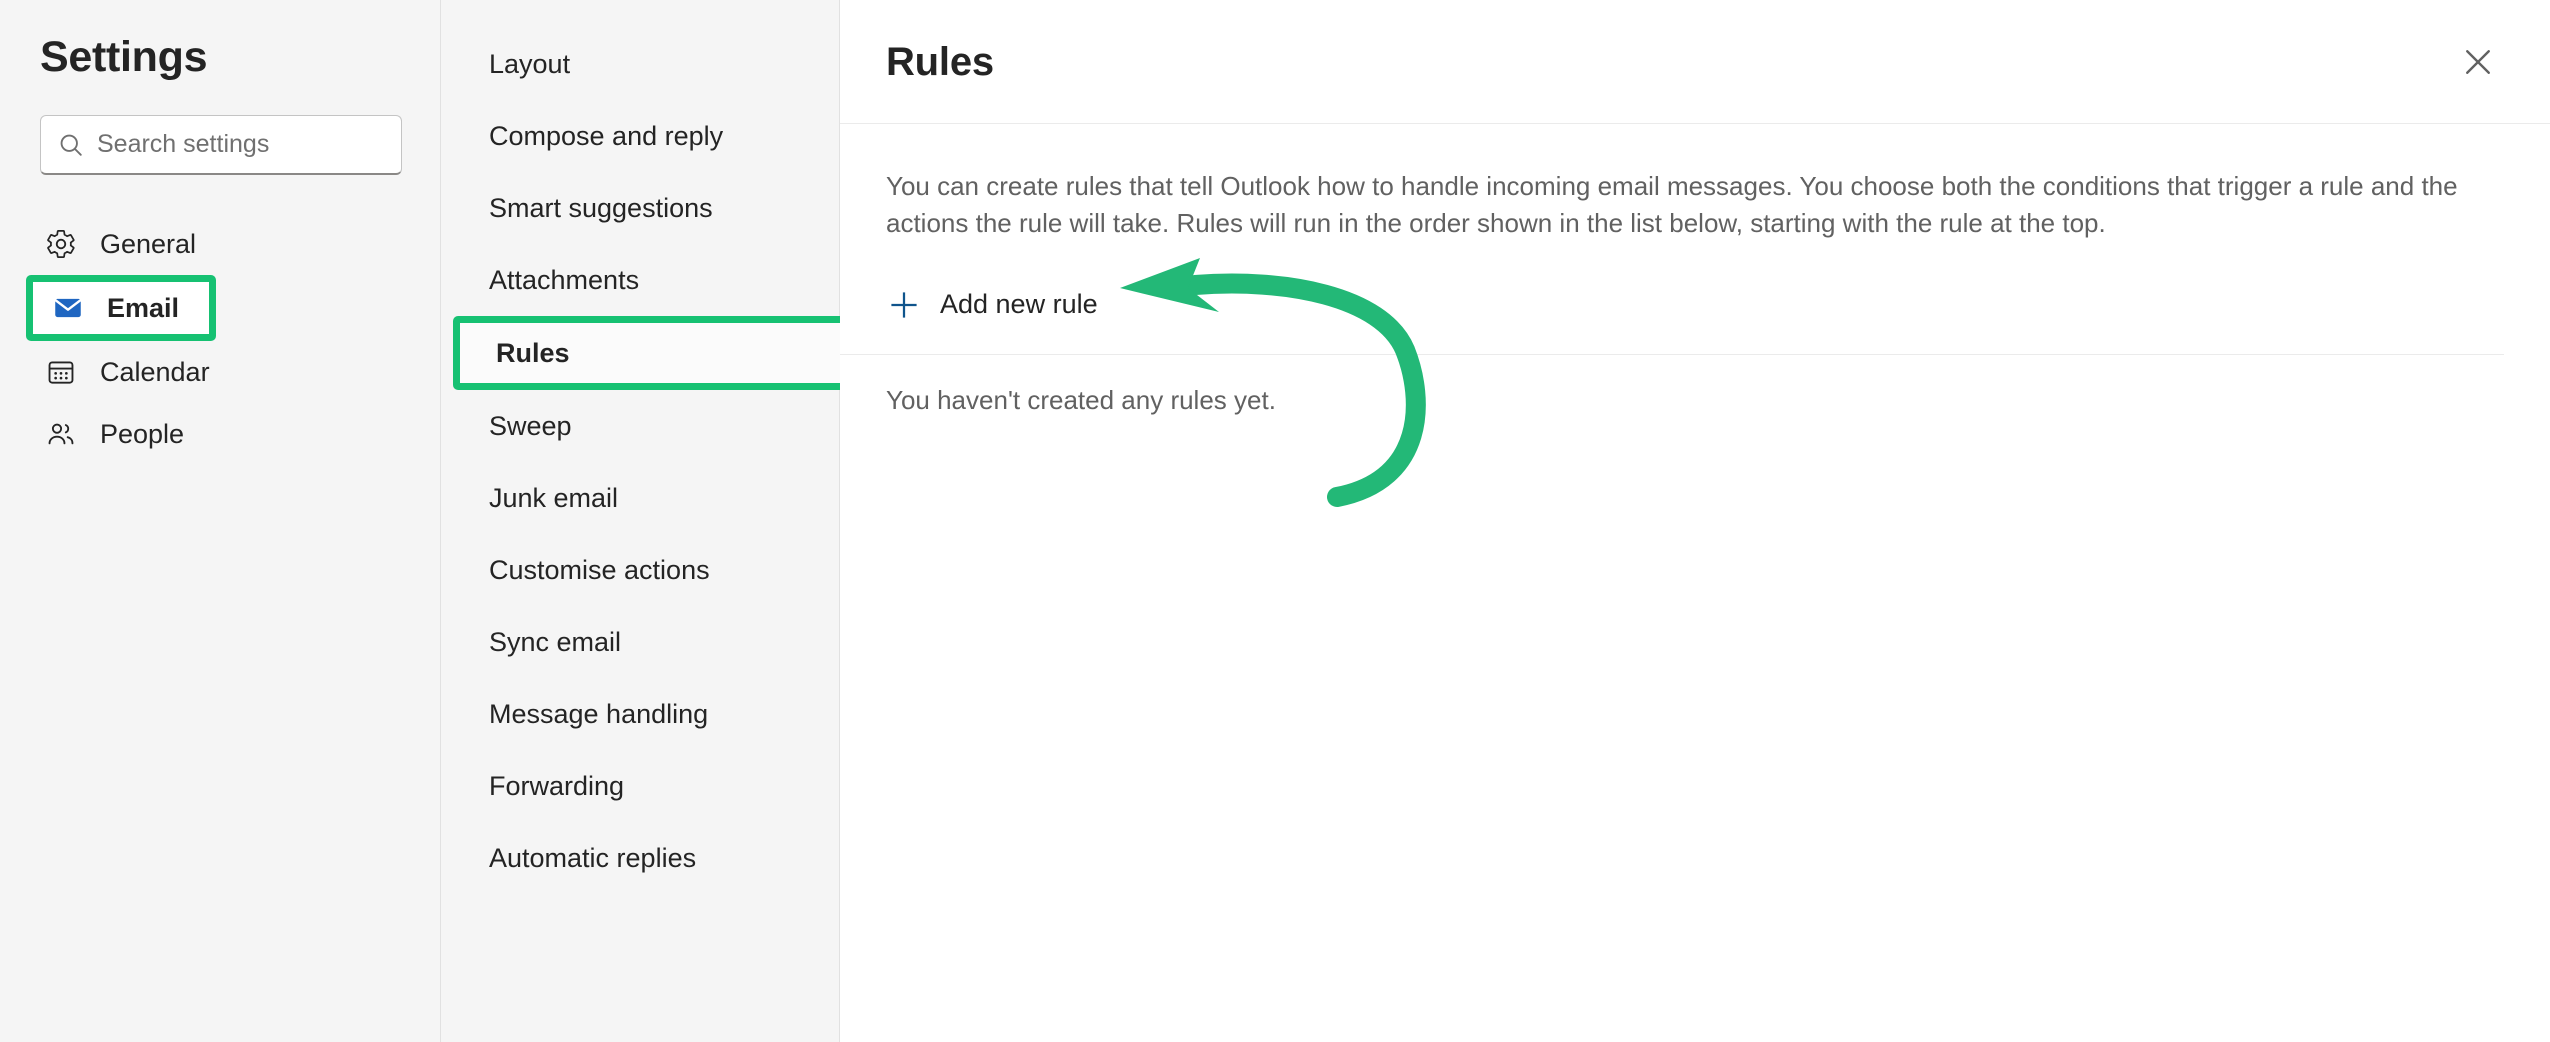 This screenshot has height=1042, width=2550. What do you see at coordinates (640, 426) in the screenshot?
I see `subnav-item-sweep: Sweep` at bounding box center [640, 426].